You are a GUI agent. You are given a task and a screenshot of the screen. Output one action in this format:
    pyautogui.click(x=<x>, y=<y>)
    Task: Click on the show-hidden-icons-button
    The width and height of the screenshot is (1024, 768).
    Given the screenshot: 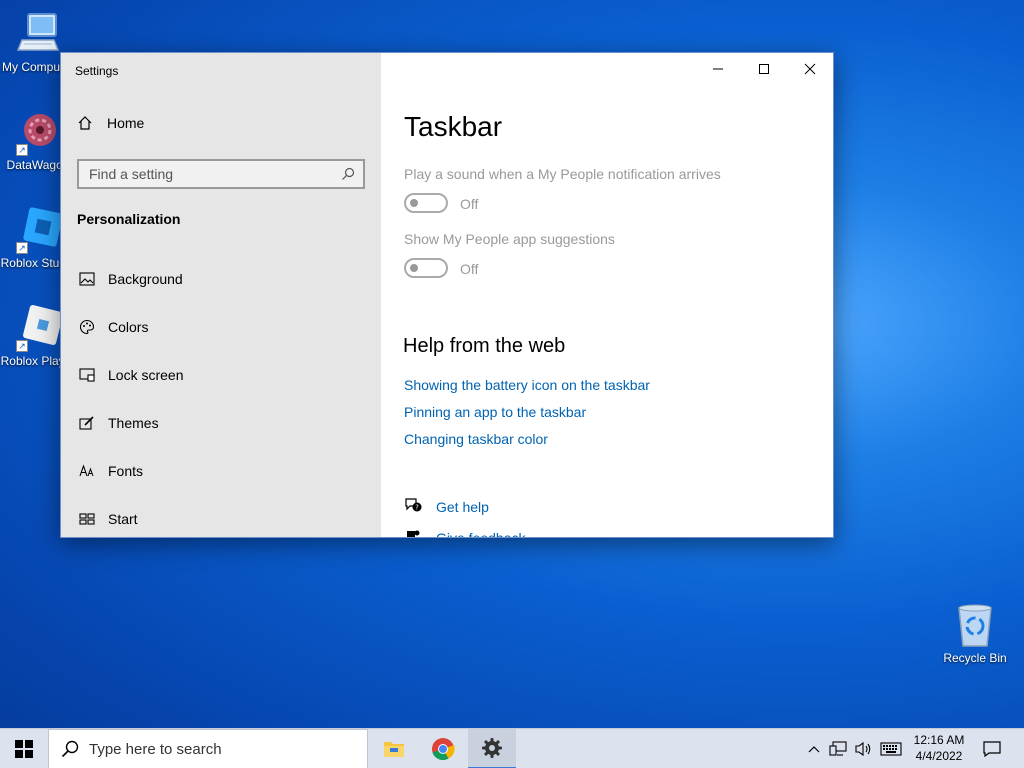 What is the action you would take?
    pyautogui.click(x=814, y=748)
    